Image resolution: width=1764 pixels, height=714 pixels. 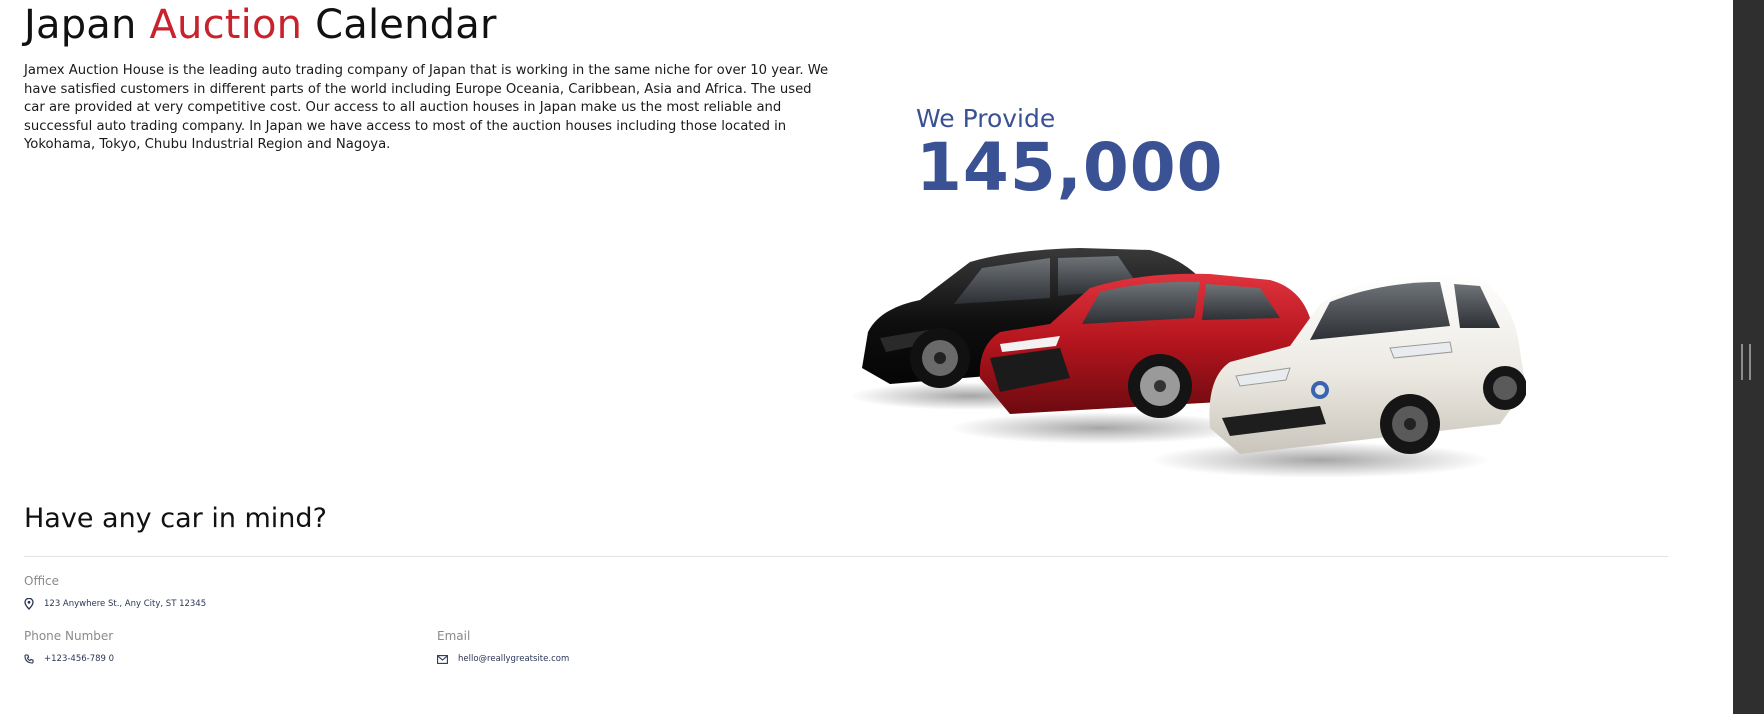 I want to click on envelope-icon, so click(x=442, y=659).